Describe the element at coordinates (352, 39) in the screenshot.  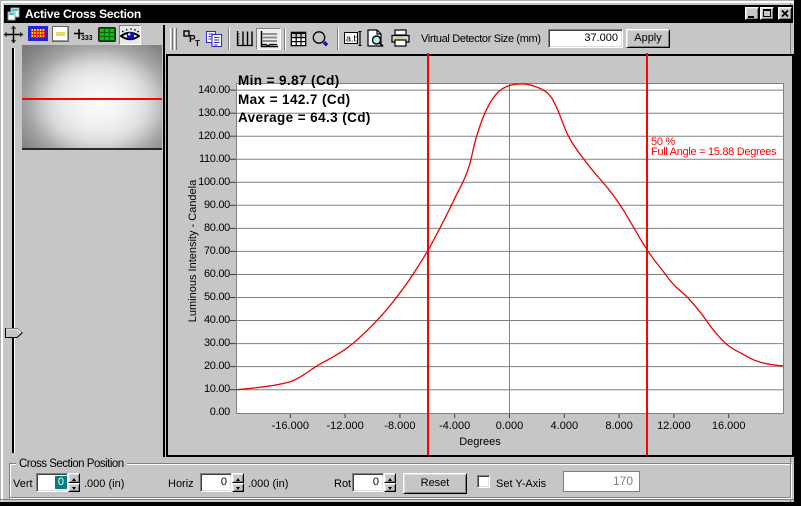
I see `svg-text: a.b` at that location.